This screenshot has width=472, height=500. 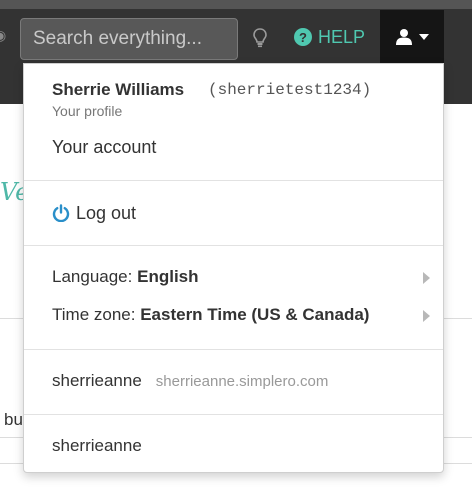 What do you see at coordinates (4, 35) in the screenshot?
I see `eye-icon: ◉` at bounding box center [4, 35].